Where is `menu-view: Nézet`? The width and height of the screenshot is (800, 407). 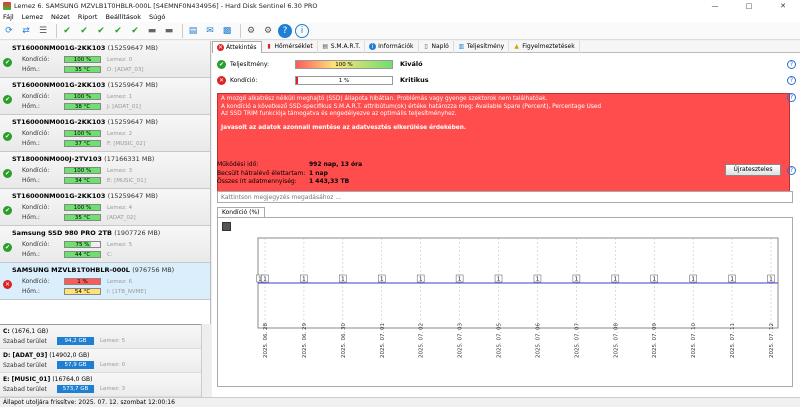
menu-view: Nézet is located at coordinates (60, 17).